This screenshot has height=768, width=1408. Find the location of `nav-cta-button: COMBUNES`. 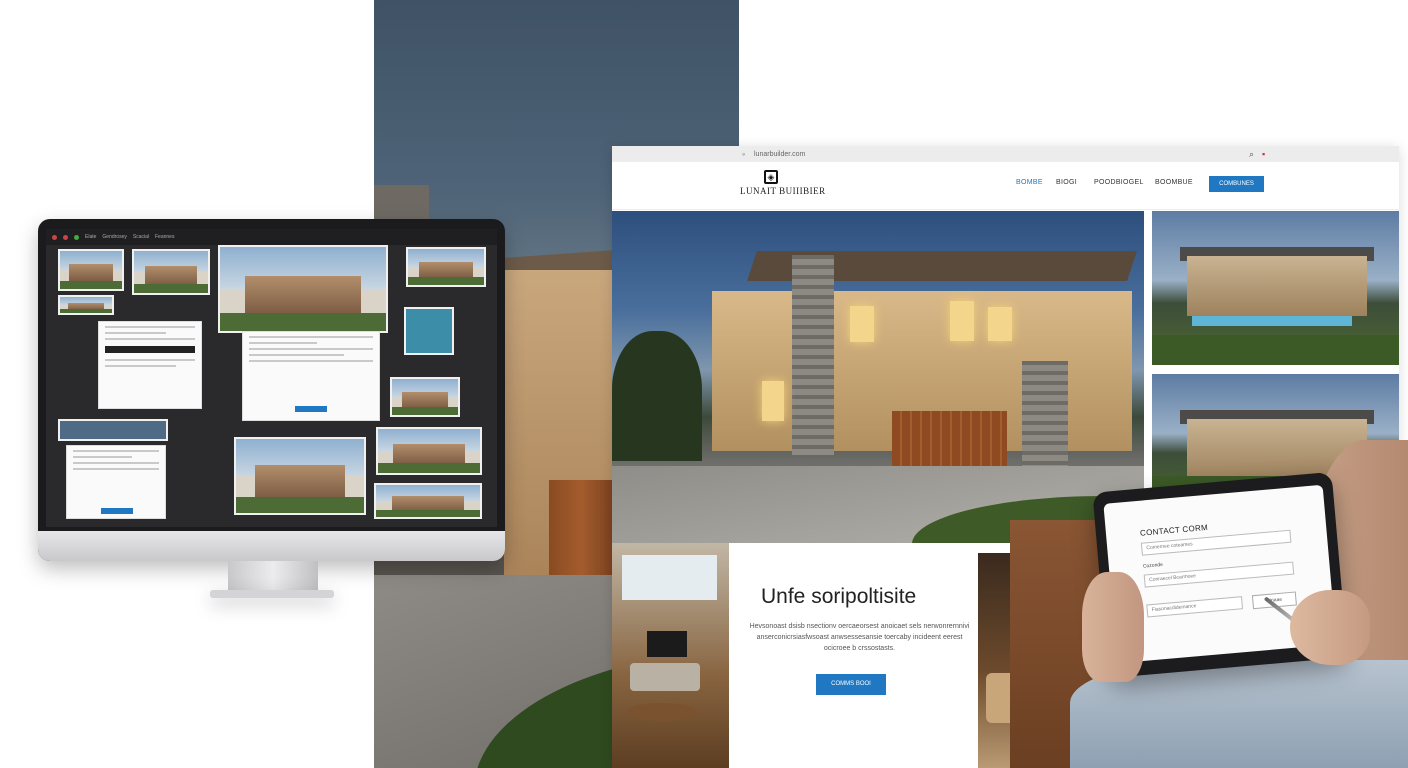

nav-cta-button: COMBUNES is located at coordinates (1236, 184).